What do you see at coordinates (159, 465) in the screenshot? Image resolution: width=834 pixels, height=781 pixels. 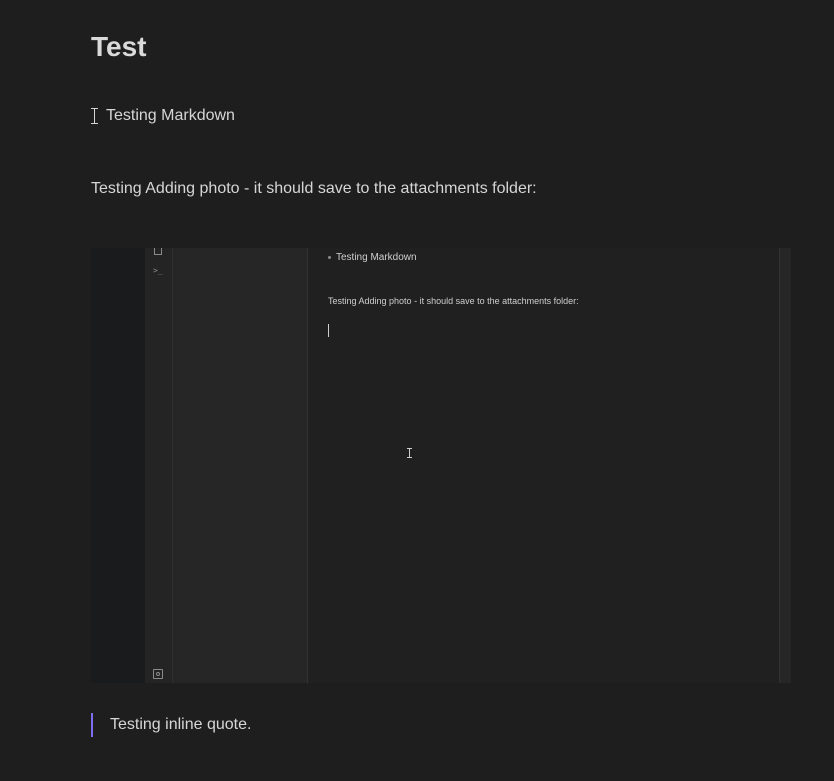 I see `embedded-ribbon: >_` at bounding box center [159, 465].